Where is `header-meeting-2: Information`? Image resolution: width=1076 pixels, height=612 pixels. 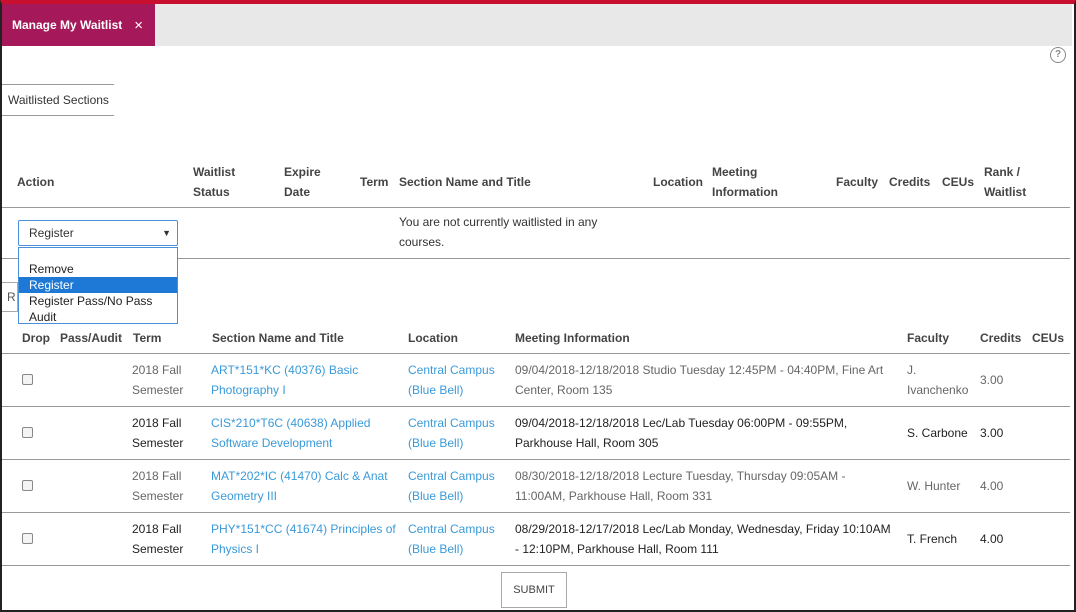 header-meeting-2: Information is located at coordinates (745, 192).